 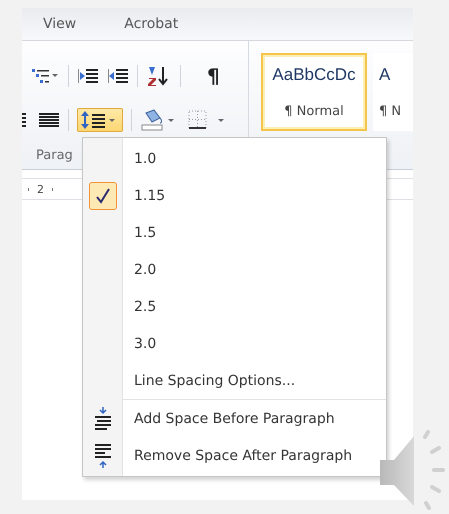 What do you see at coordinates (144, 196) in the screenshot?
I see `menu-item: 1.15` at bounding box center [144, 196].